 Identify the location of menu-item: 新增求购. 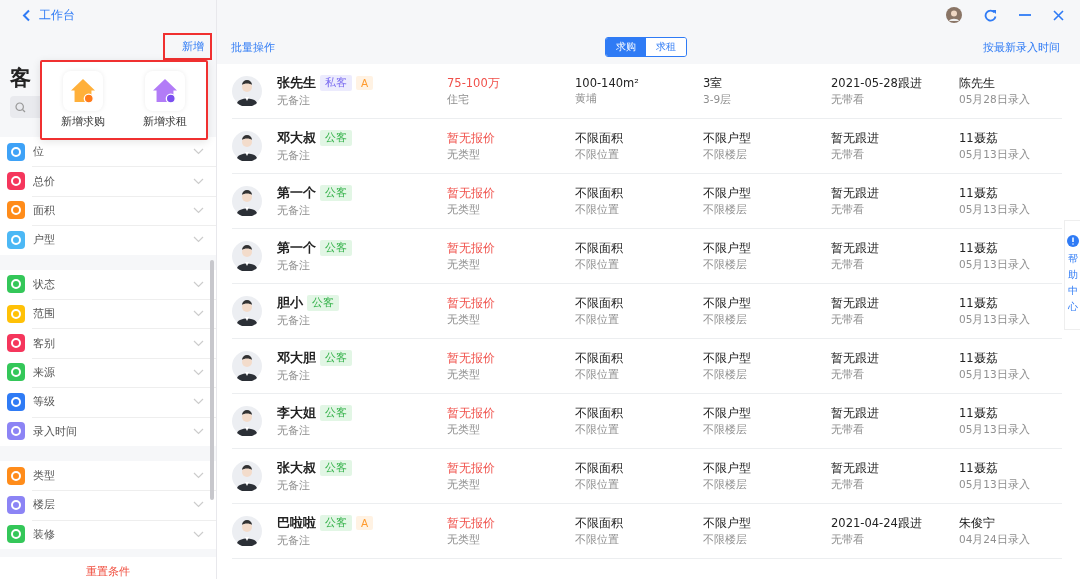
(83, 100).